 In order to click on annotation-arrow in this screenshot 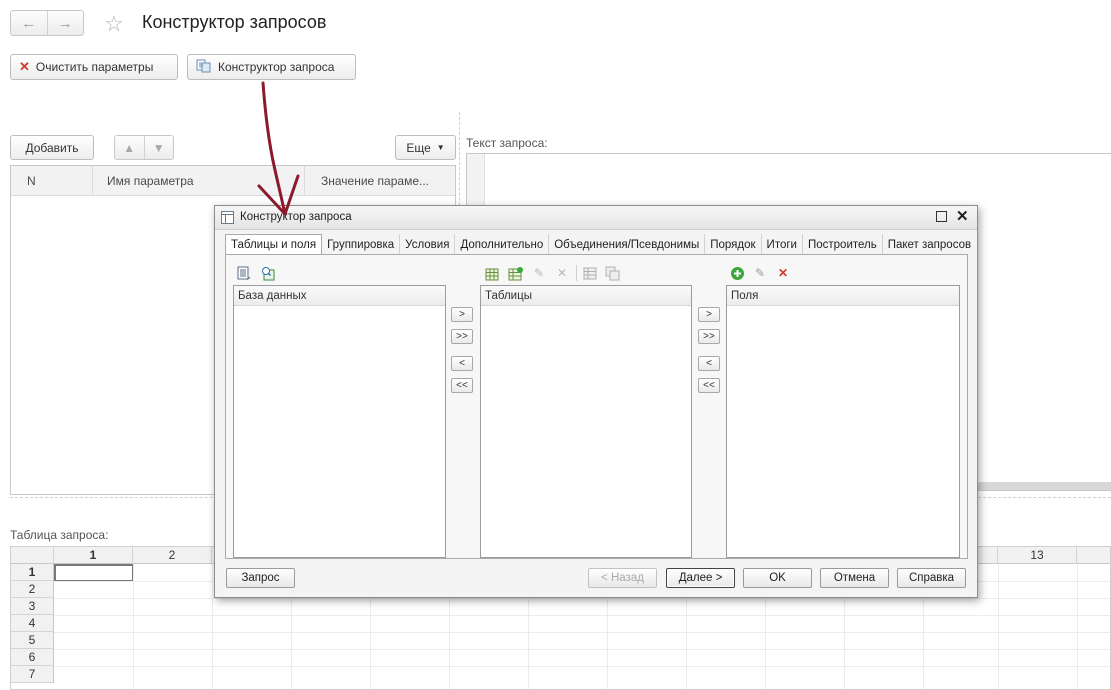, I will do `click(278, 148)`.